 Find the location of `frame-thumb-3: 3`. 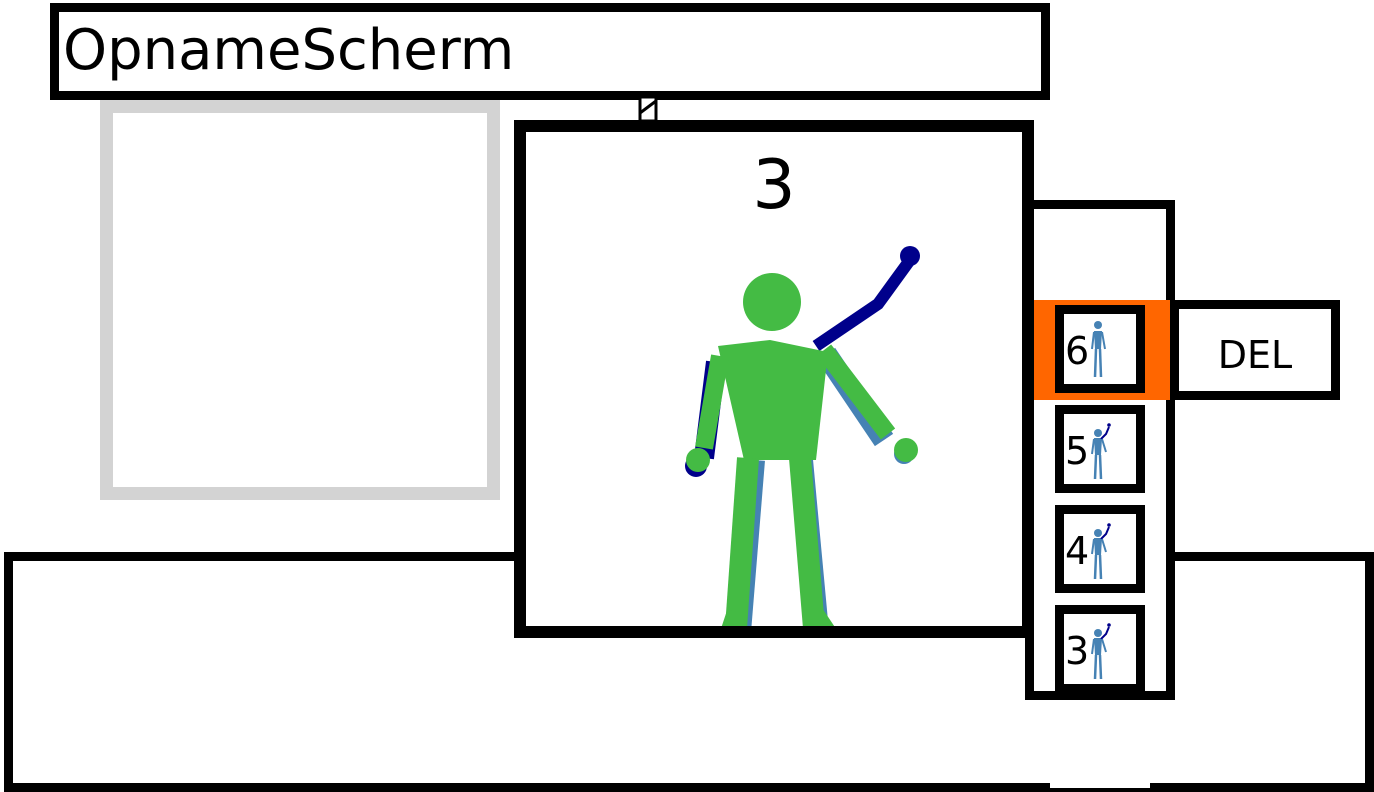

frame-thumb-3: 3 is located at coordinates (1100, 649).